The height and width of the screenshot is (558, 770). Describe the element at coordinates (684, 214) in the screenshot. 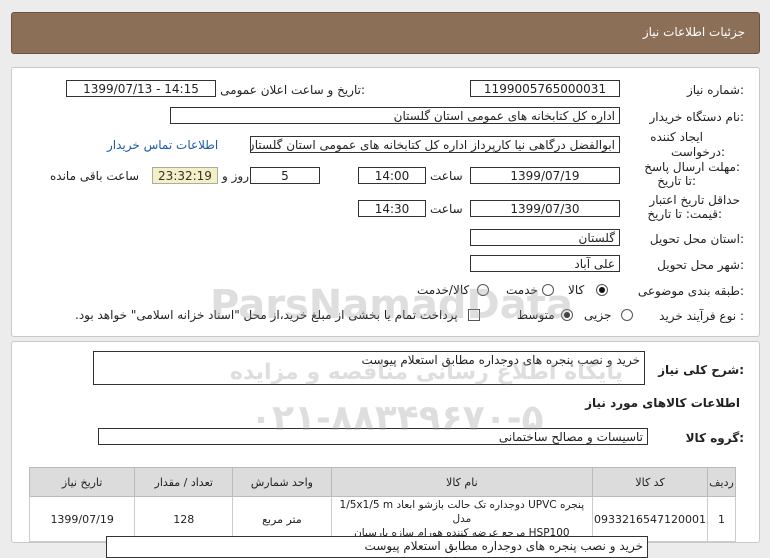

I see `validity-label-2: قیمت: تا تاریخ:` at that location.